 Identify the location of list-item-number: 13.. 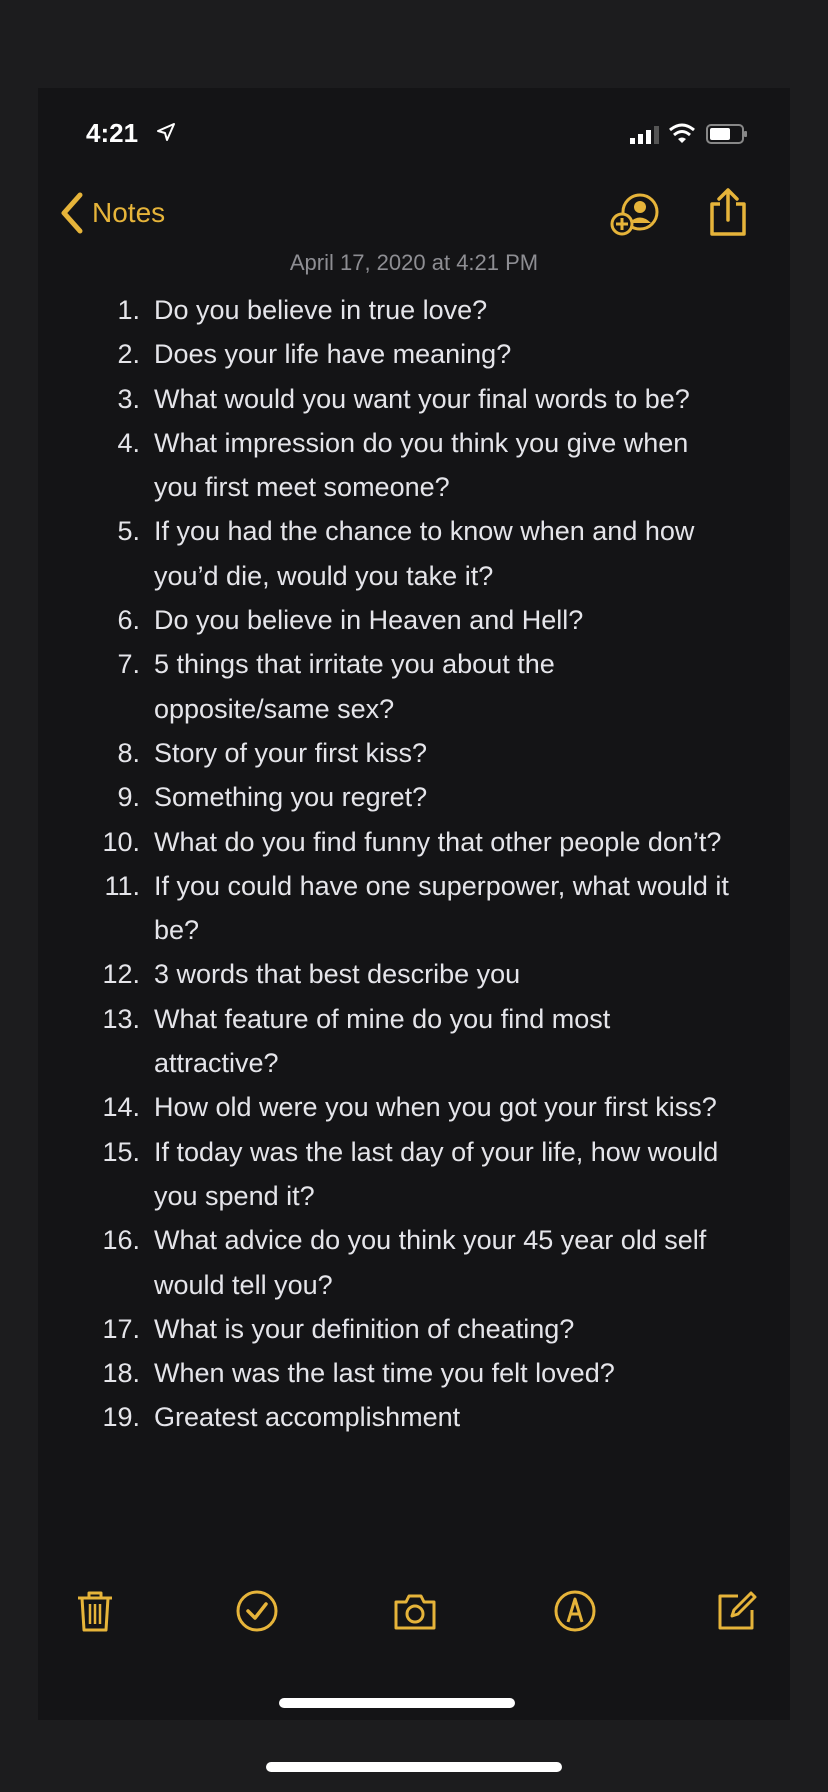
(121, 1018).